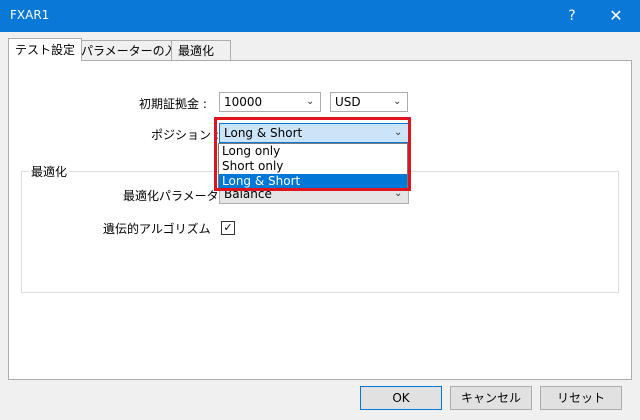 The height and width of the screenshot is (420, 640). I want to click on tab-test-settings: テスト設定, so click(45, 49).